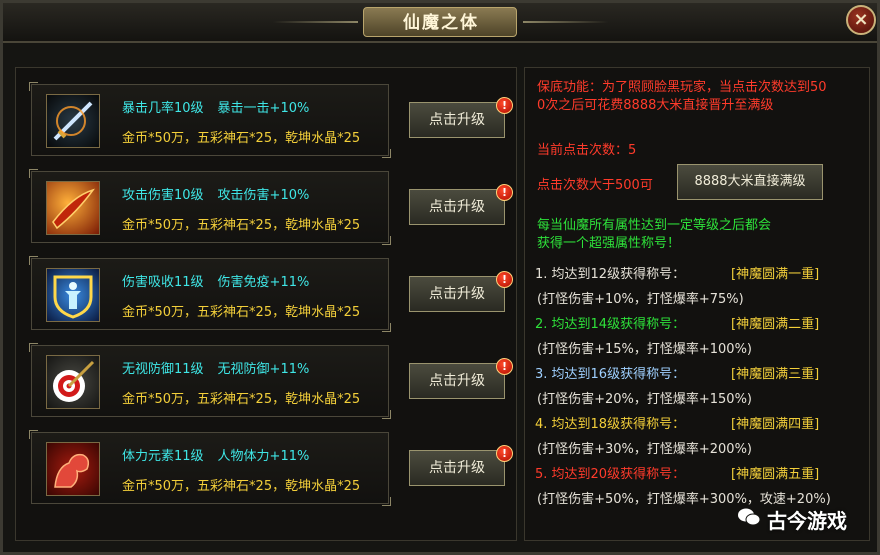 The width and height of the screenshot is (880, 555). Describe the element at coordinates (644, 349) in the screenshot. I see `title-bonus: (打怪伤害+15%，打怪爆率+100%)` at that location.